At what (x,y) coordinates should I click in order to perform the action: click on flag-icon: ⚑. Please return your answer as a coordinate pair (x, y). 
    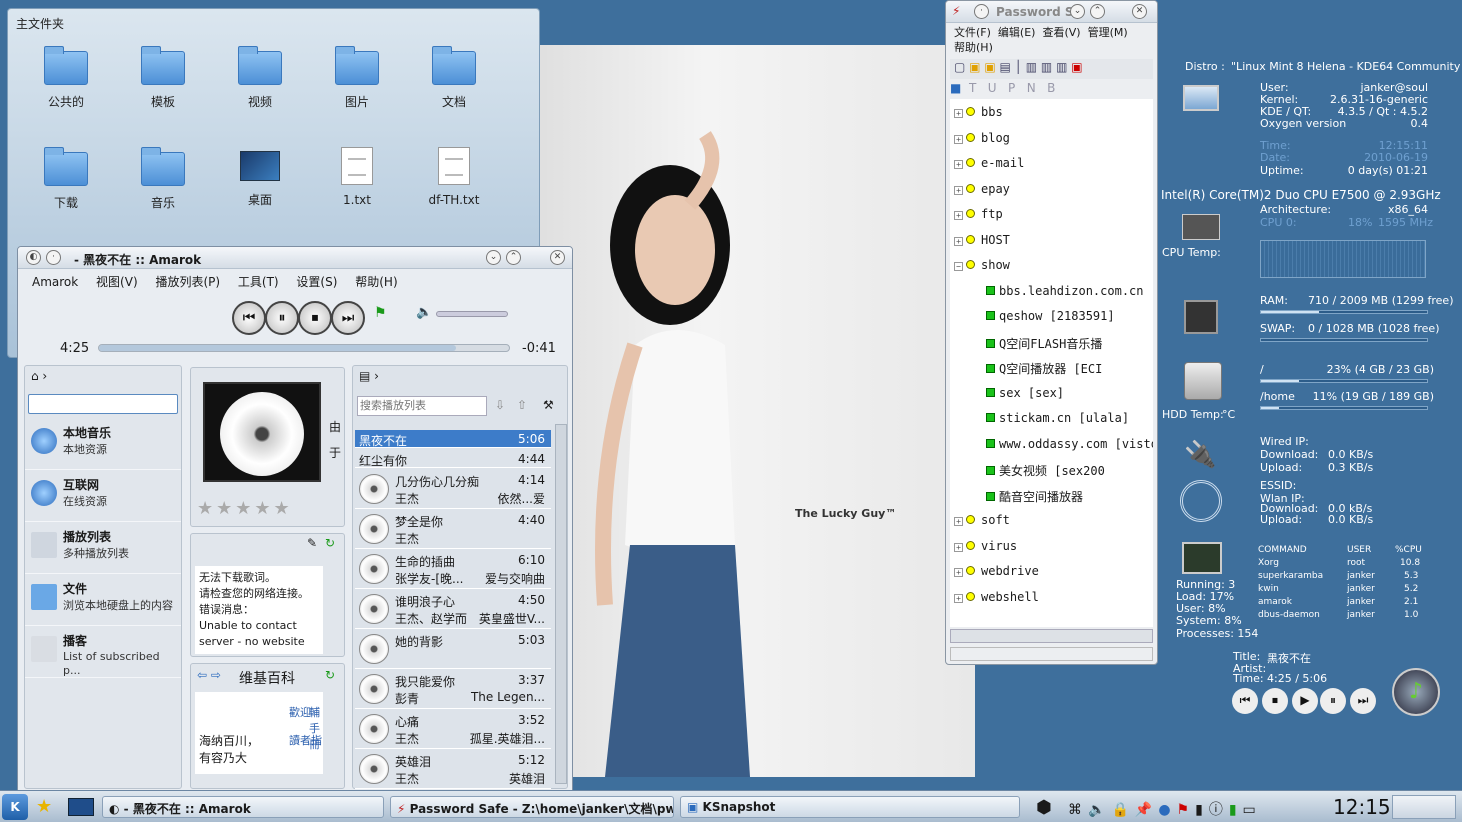
    Looking at the image, I should click on (380, 313).